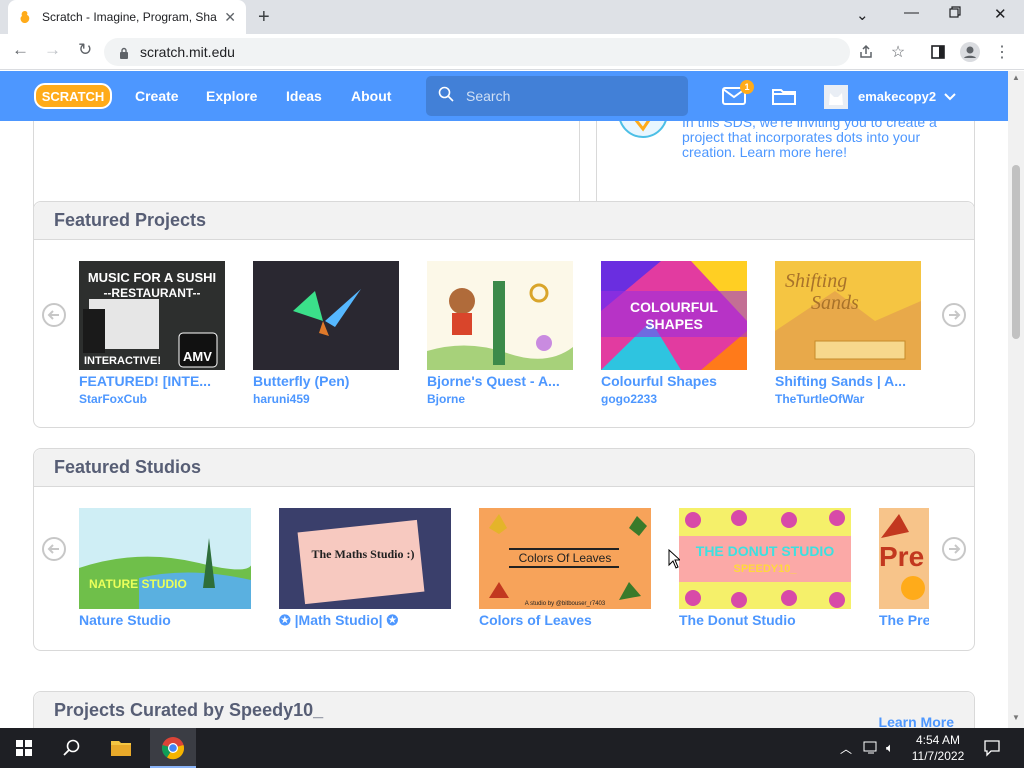 The width and height of the screenshot is (1024, 768). Describe the element at coordinates (173, 748) in the screenshot. I see `chrome-taskbar-button` at that location.